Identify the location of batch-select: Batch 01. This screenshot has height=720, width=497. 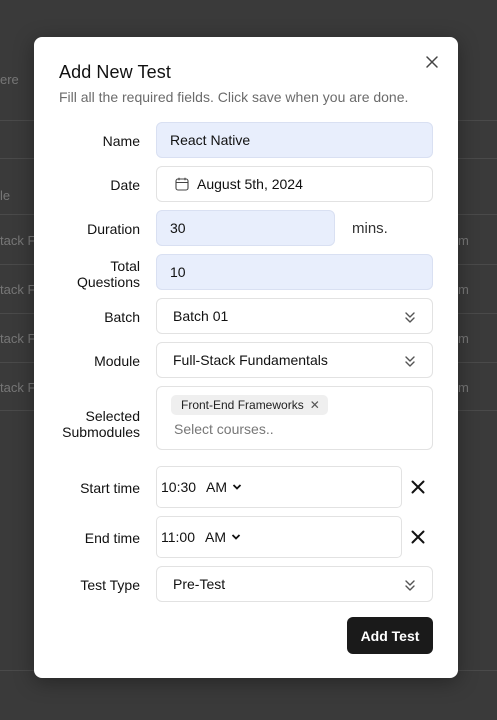
(294, 316).